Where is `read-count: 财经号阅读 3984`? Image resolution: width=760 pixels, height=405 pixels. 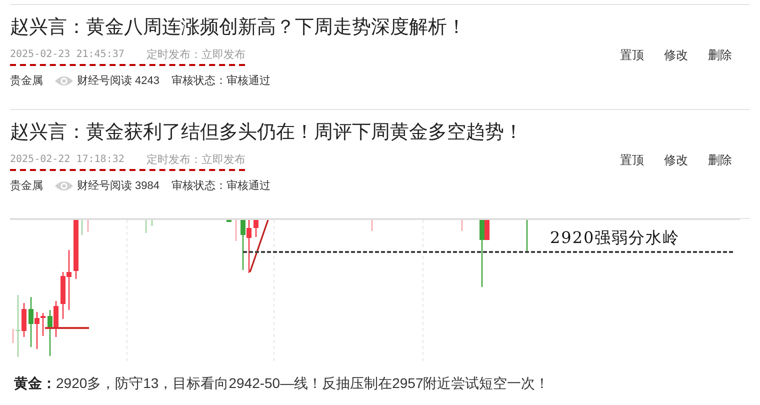
read-count: 财经号阅读 3984 is located at coordinates (118, 186).